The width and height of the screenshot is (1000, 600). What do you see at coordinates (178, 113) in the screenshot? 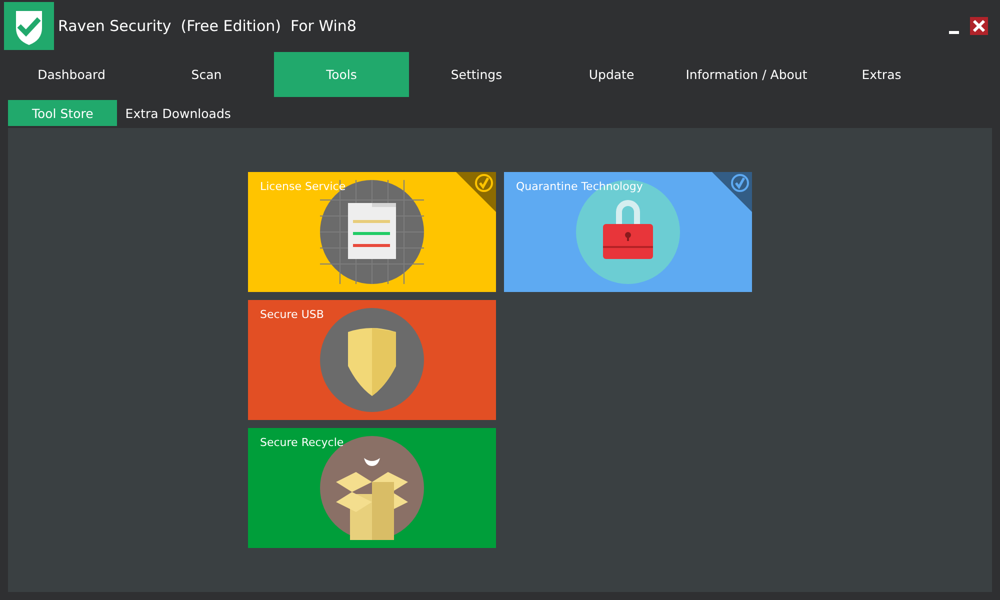
I see `sub-tab: Extra Downloads` at bounding box center [178, 113].